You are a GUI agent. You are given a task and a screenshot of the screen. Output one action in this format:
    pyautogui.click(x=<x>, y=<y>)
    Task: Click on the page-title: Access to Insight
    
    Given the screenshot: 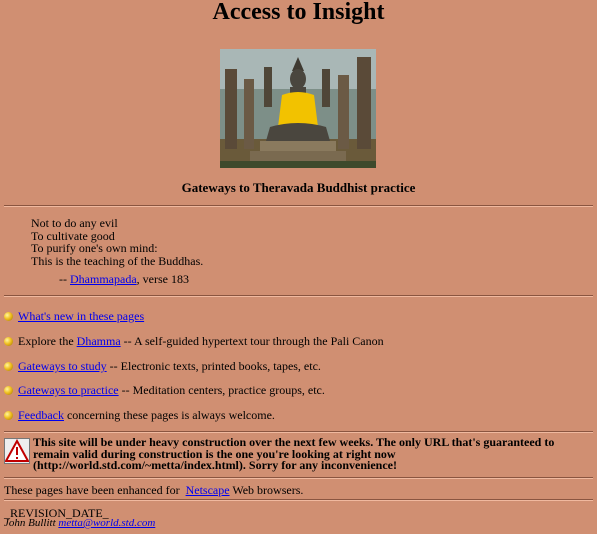 What is the action you would take?
    pyautogui.click(x=298, y=12)
    